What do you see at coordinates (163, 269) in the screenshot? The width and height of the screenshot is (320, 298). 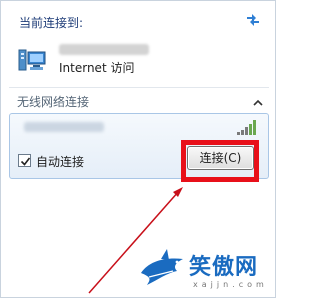 I see `shark-logo-icon` at bounding box center [163, 269].